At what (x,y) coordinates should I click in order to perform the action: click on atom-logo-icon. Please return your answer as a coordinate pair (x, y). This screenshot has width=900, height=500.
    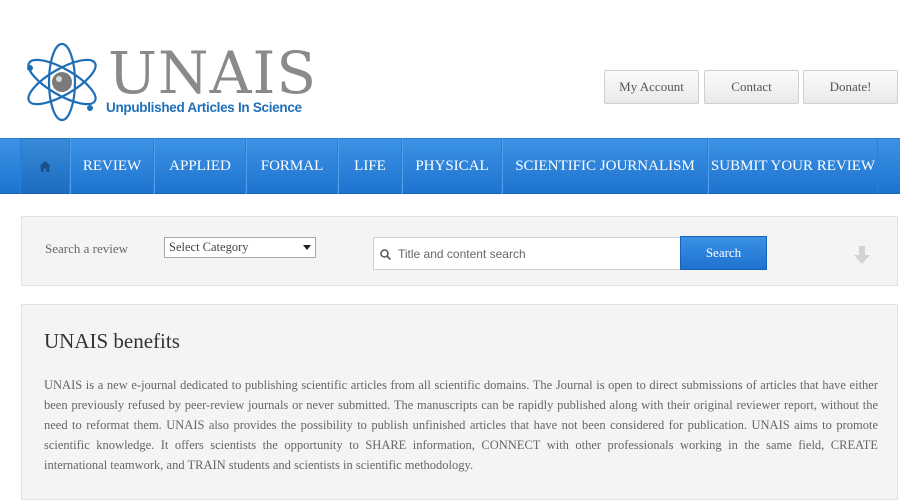
    Looking at the image, I should click on (62, 82).